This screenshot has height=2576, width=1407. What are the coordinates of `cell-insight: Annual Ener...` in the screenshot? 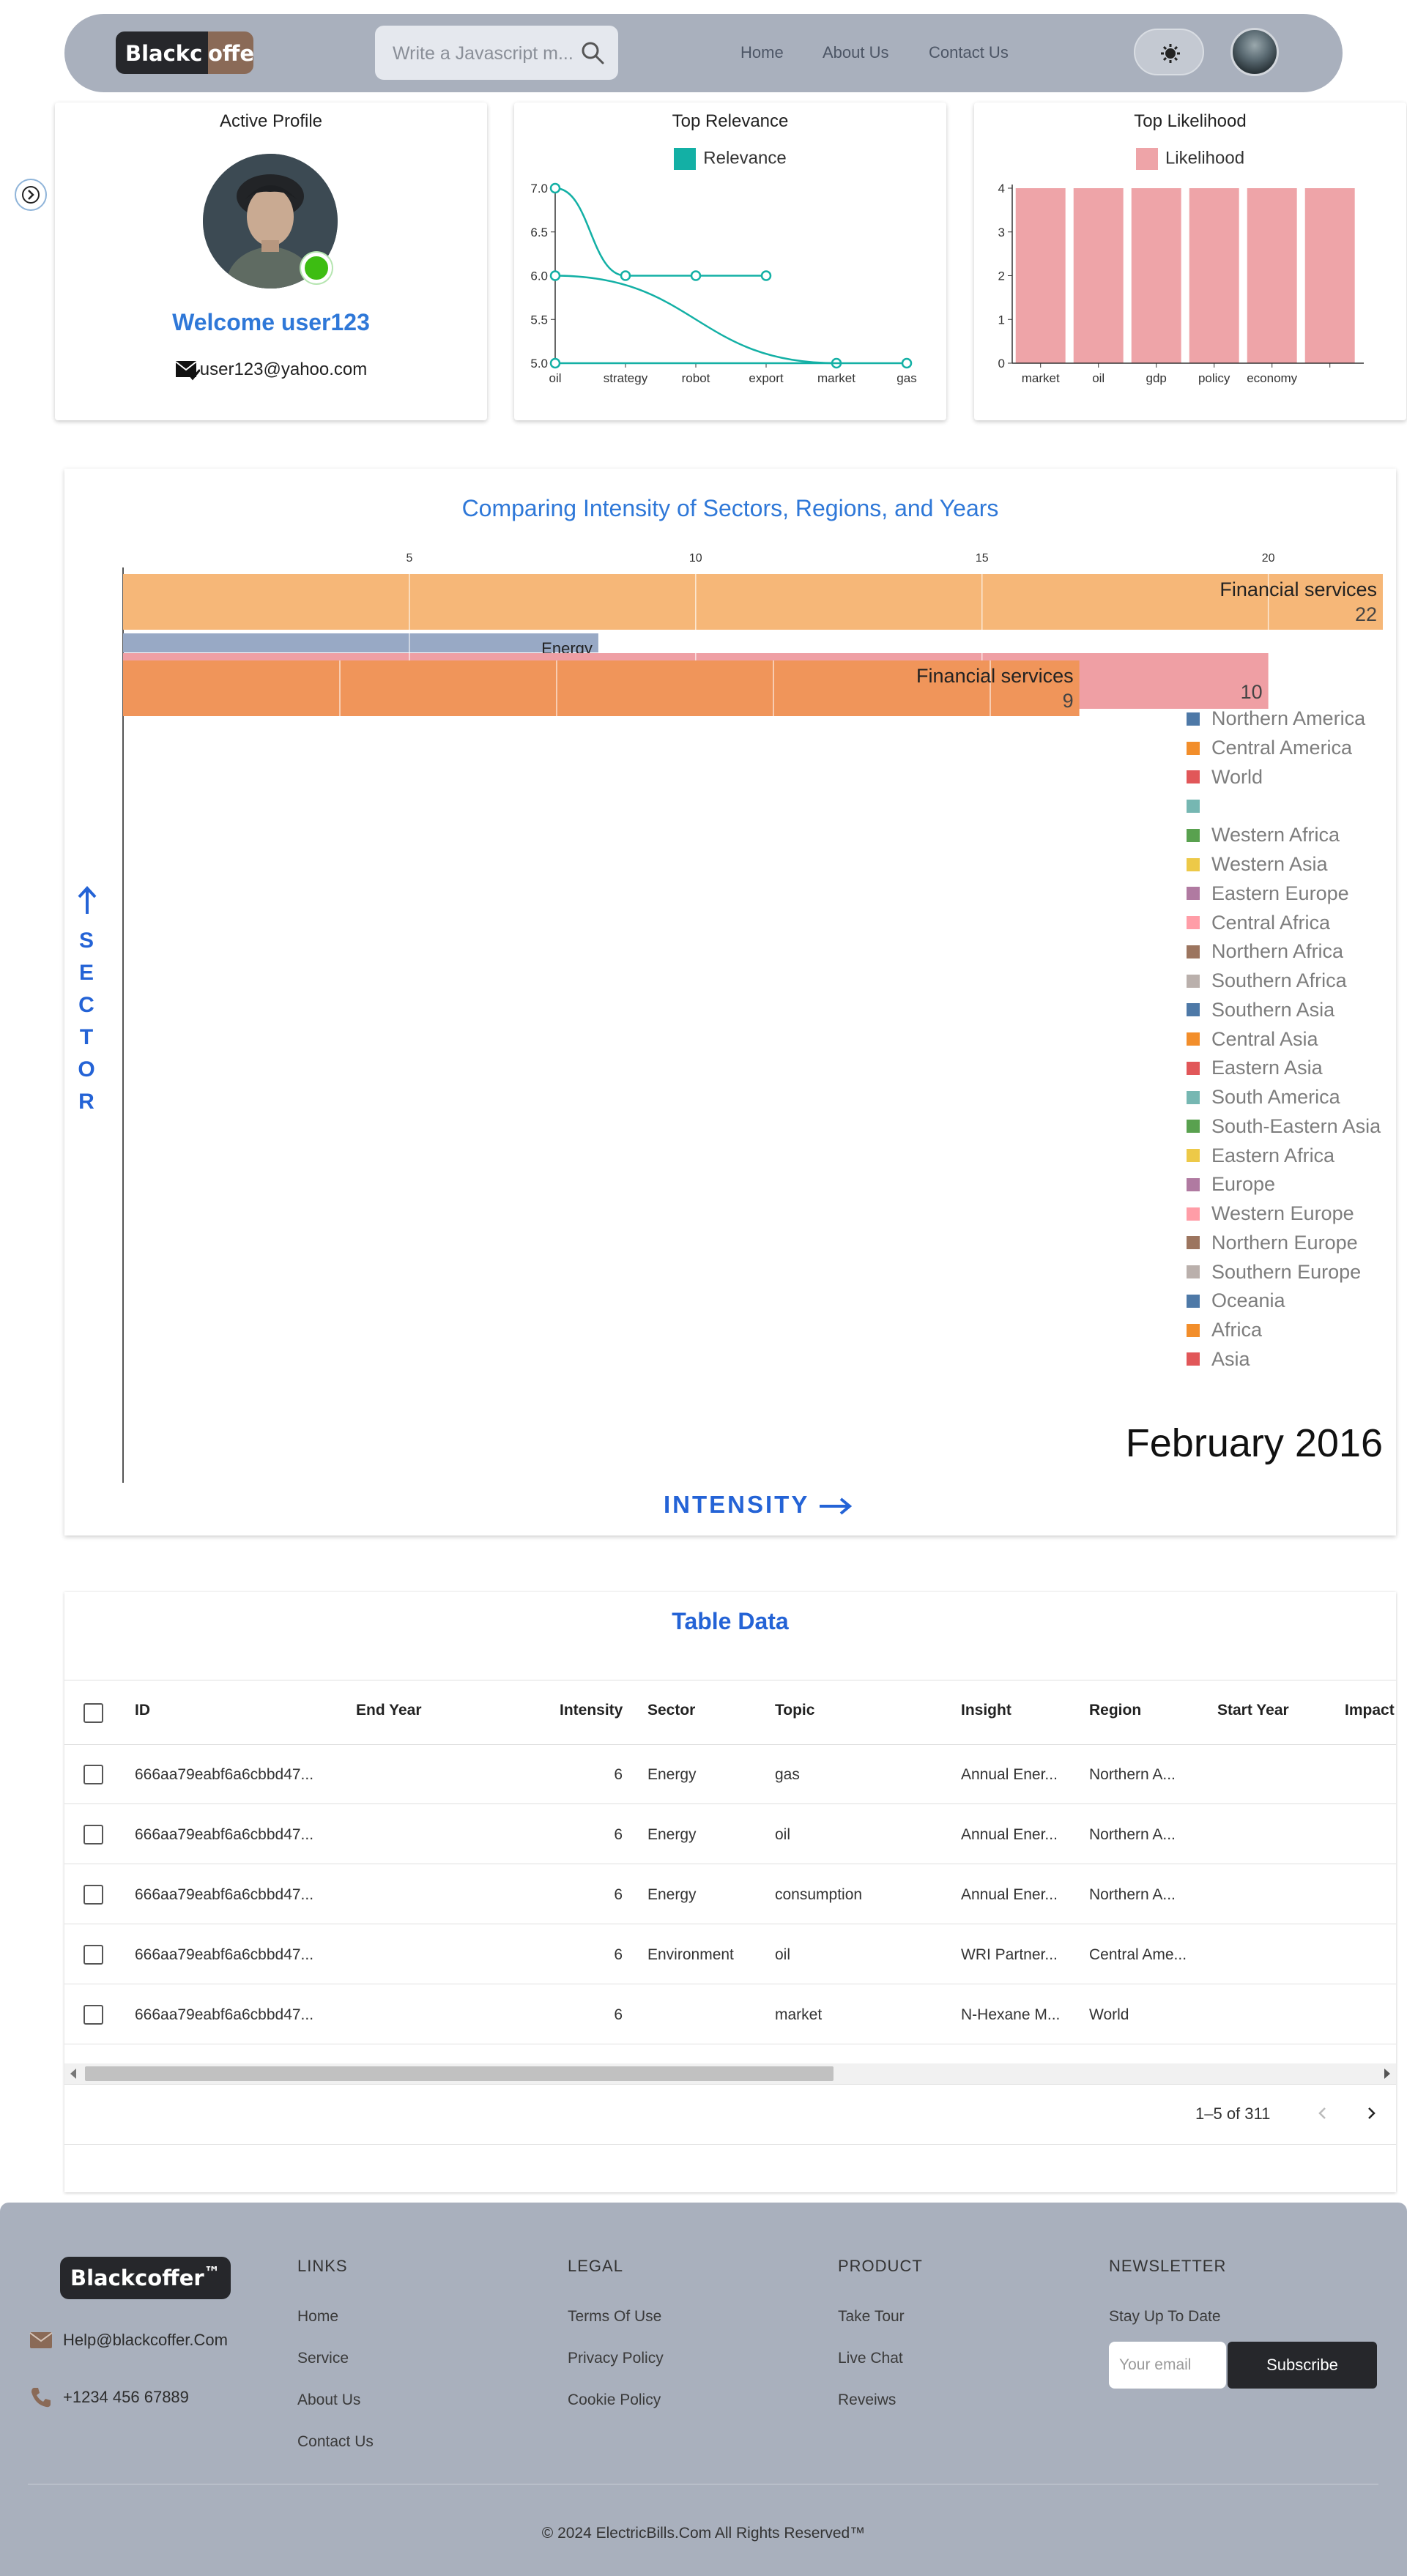 It's located at (1009, 1834).